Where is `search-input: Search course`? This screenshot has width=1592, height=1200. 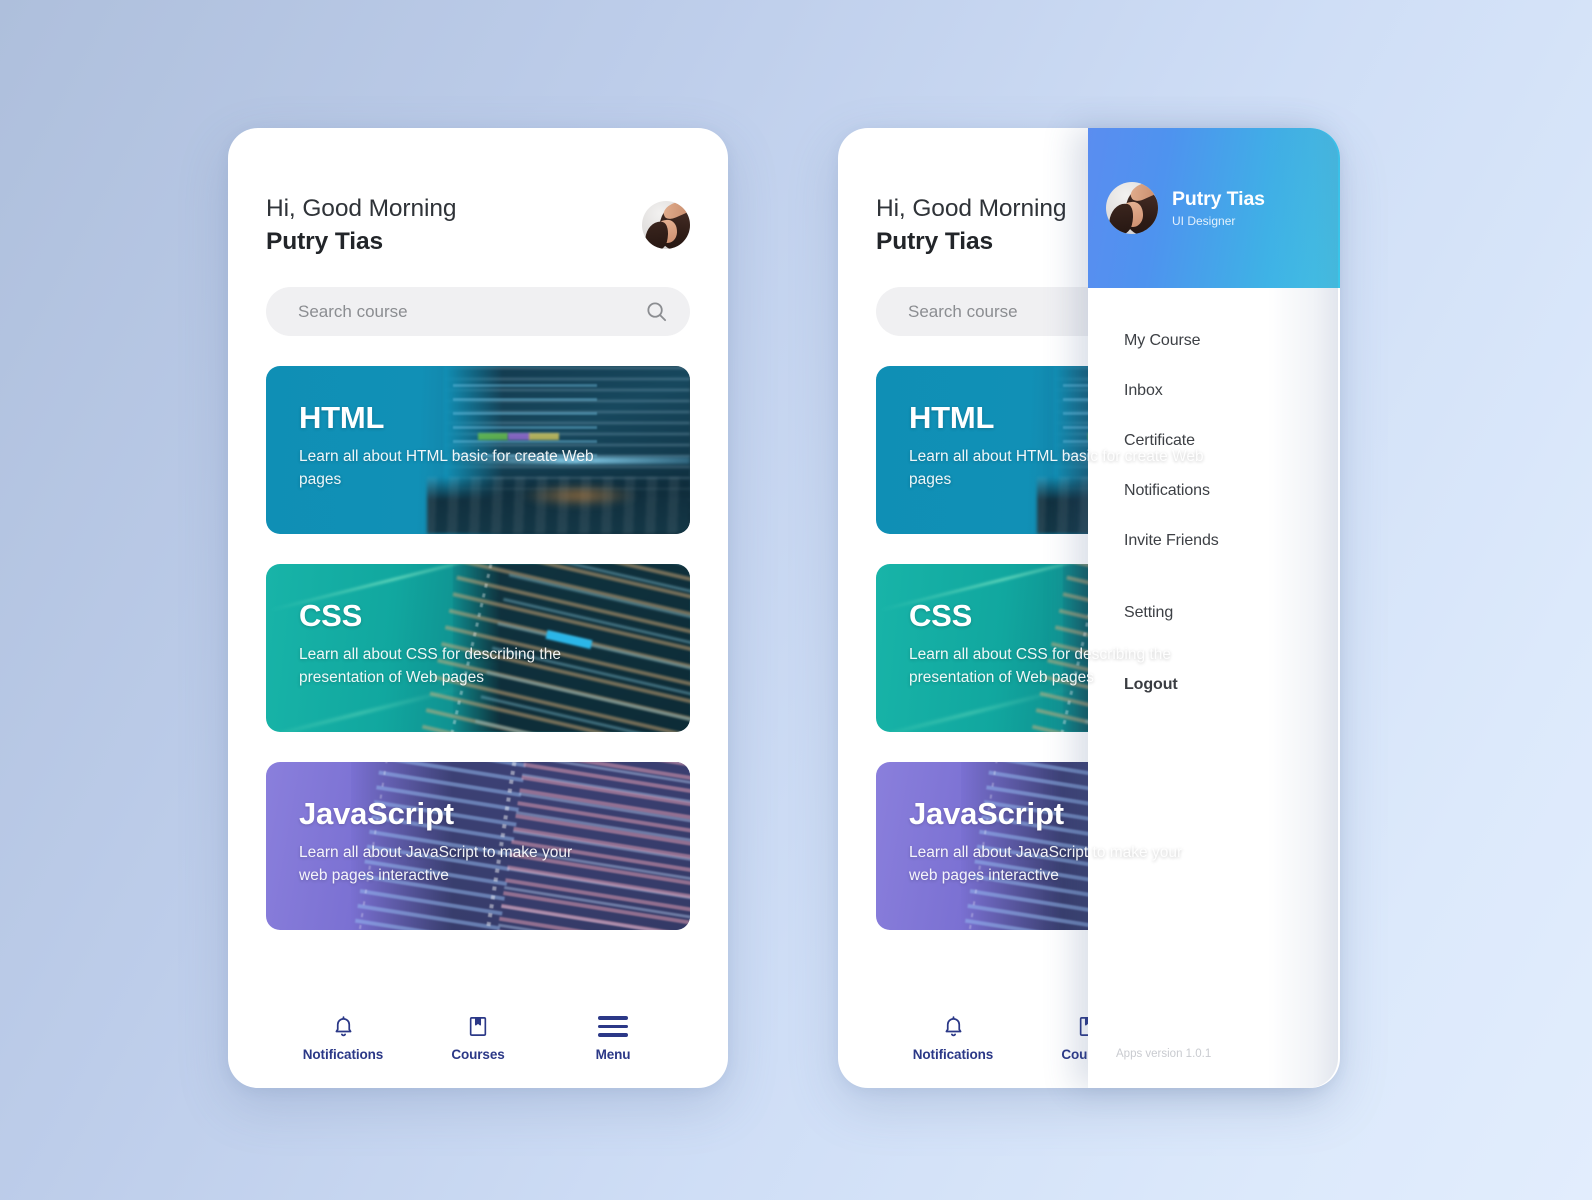
search-input: Search course is located at coordinates (478, 312).